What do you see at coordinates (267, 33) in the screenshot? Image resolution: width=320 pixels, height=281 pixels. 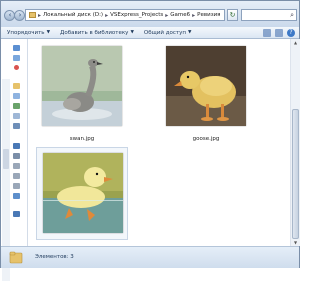 I see `view-options-icon` at bounding box center [267, 33].